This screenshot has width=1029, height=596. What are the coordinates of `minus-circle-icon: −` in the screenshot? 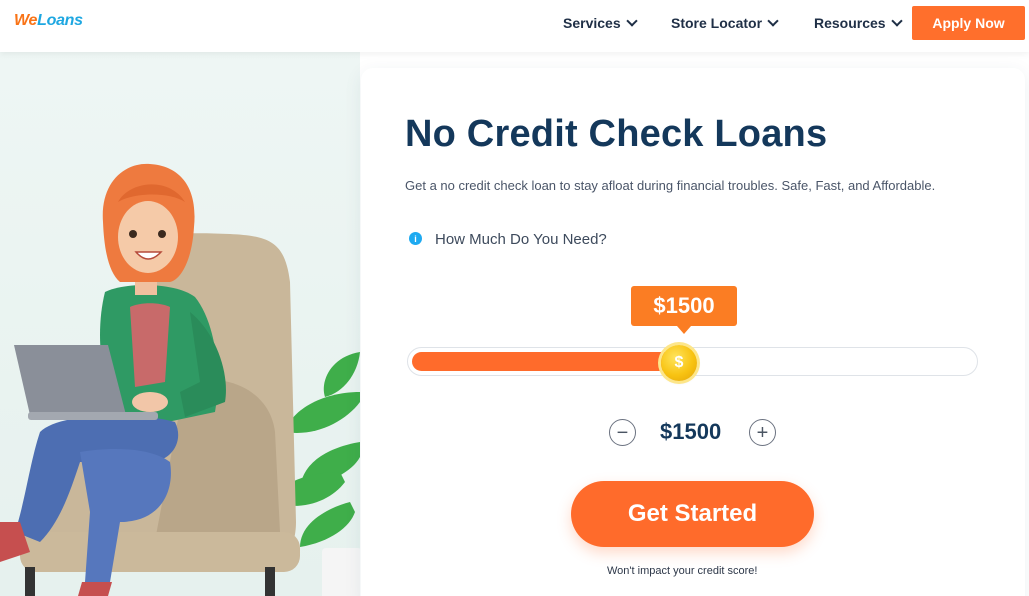 It's located at (622, 432).